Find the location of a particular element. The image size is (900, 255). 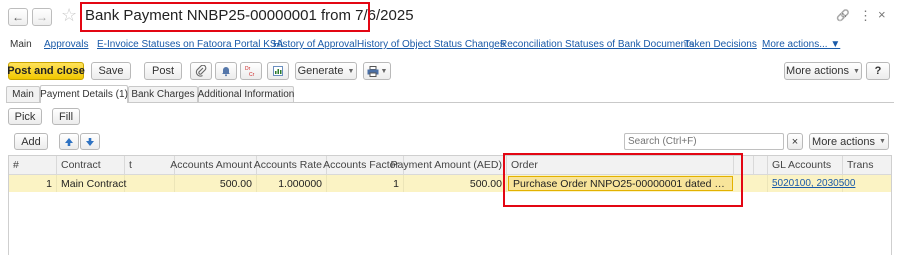

title-highlight-box is located at coordinates (225, 17).